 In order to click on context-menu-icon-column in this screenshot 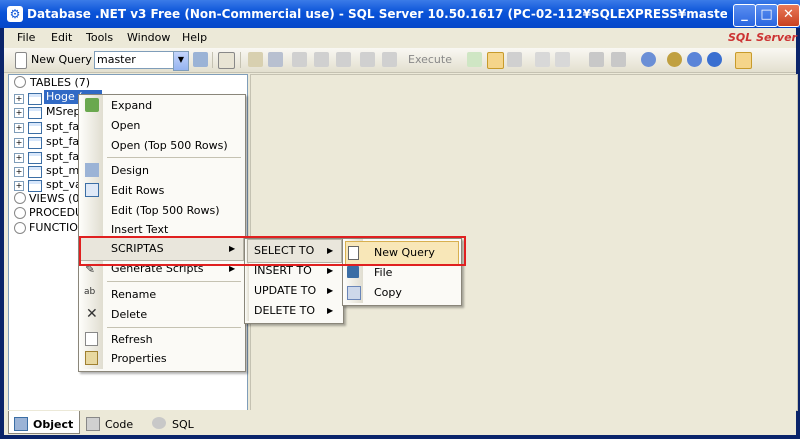, I will do `click(91, 232)`.